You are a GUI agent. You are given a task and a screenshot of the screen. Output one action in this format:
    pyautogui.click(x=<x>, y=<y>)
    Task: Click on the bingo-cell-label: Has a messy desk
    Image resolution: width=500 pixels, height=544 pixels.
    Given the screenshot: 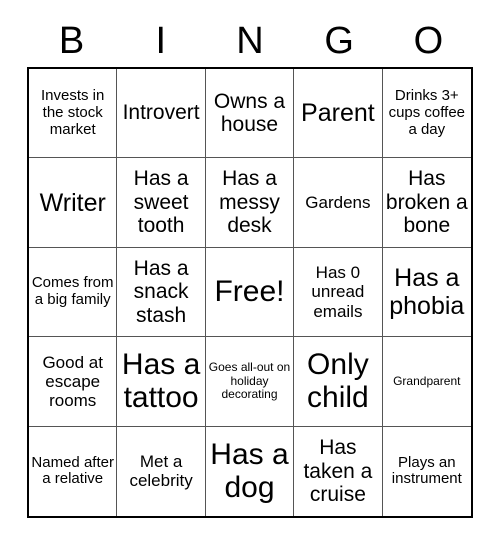 What is the action you would take?
    pyautogui.click(x=249, y=202)
    